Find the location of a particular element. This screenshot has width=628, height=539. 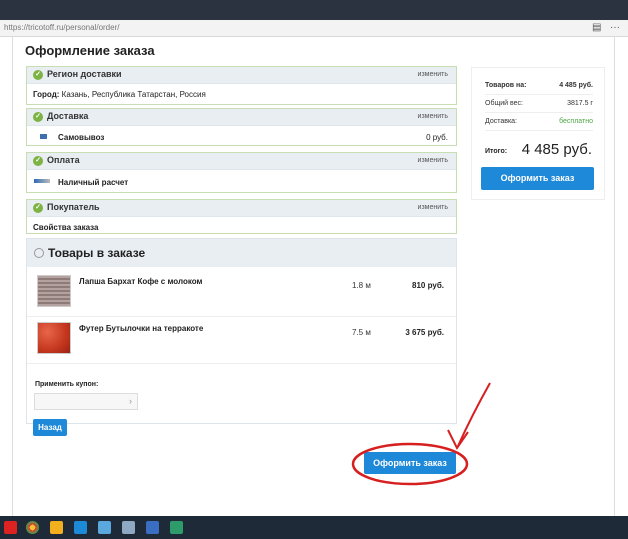

chrome-icon is located at coordinates (32, 527).